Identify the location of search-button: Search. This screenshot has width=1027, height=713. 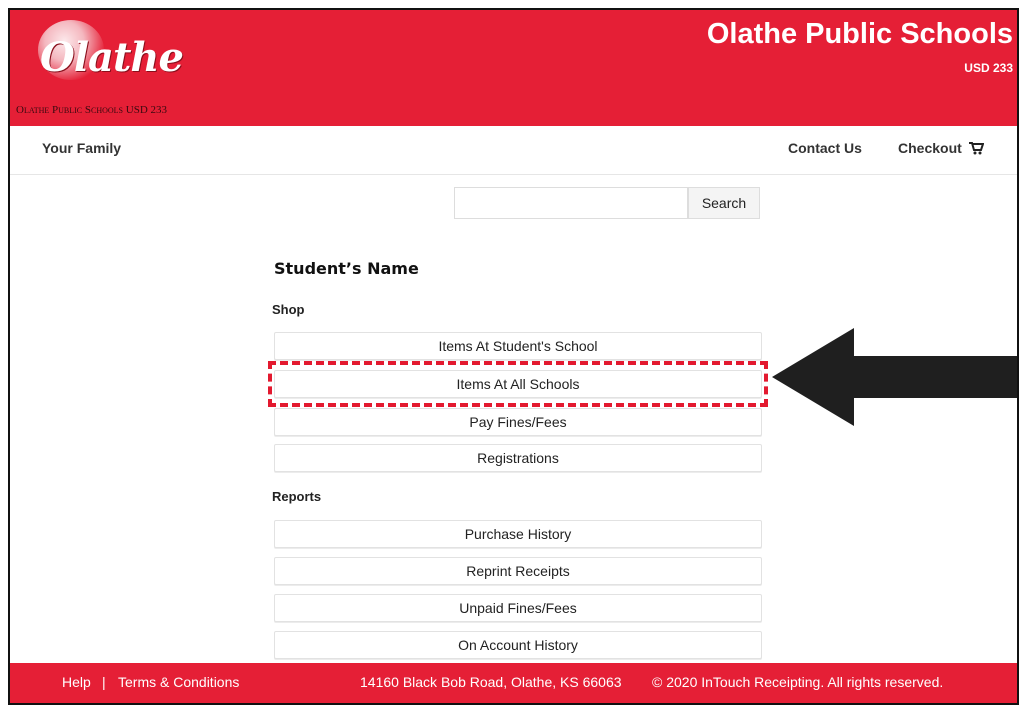
(724, 203).